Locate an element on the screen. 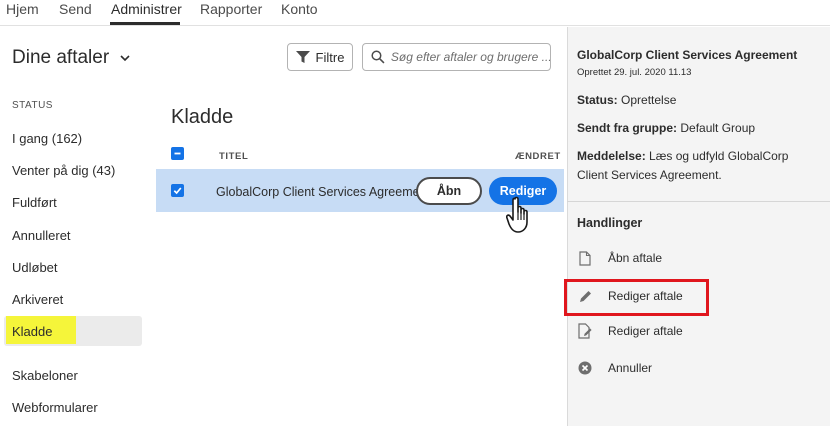  hand-cursor-icon is located at coordinates (517, 214).